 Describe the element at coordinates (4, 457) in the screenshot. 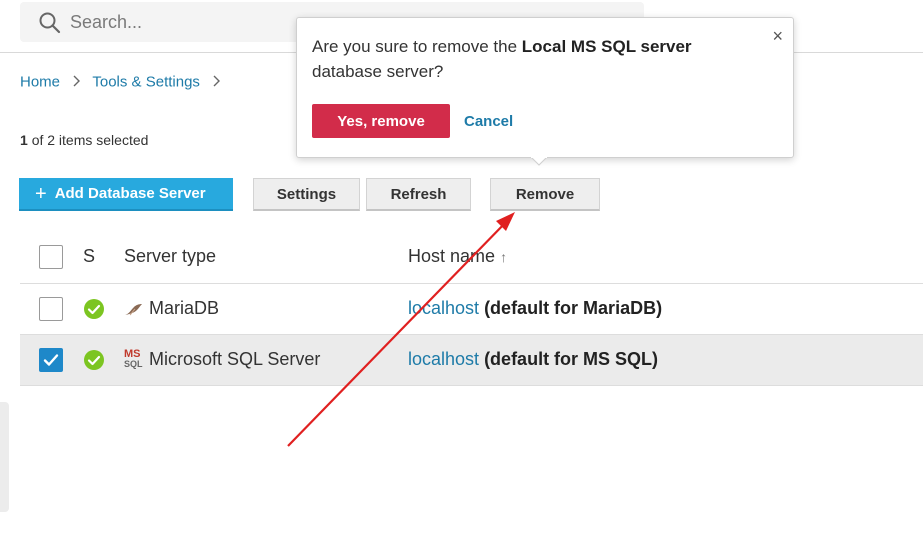

I see `side-panel-handle` at that location.